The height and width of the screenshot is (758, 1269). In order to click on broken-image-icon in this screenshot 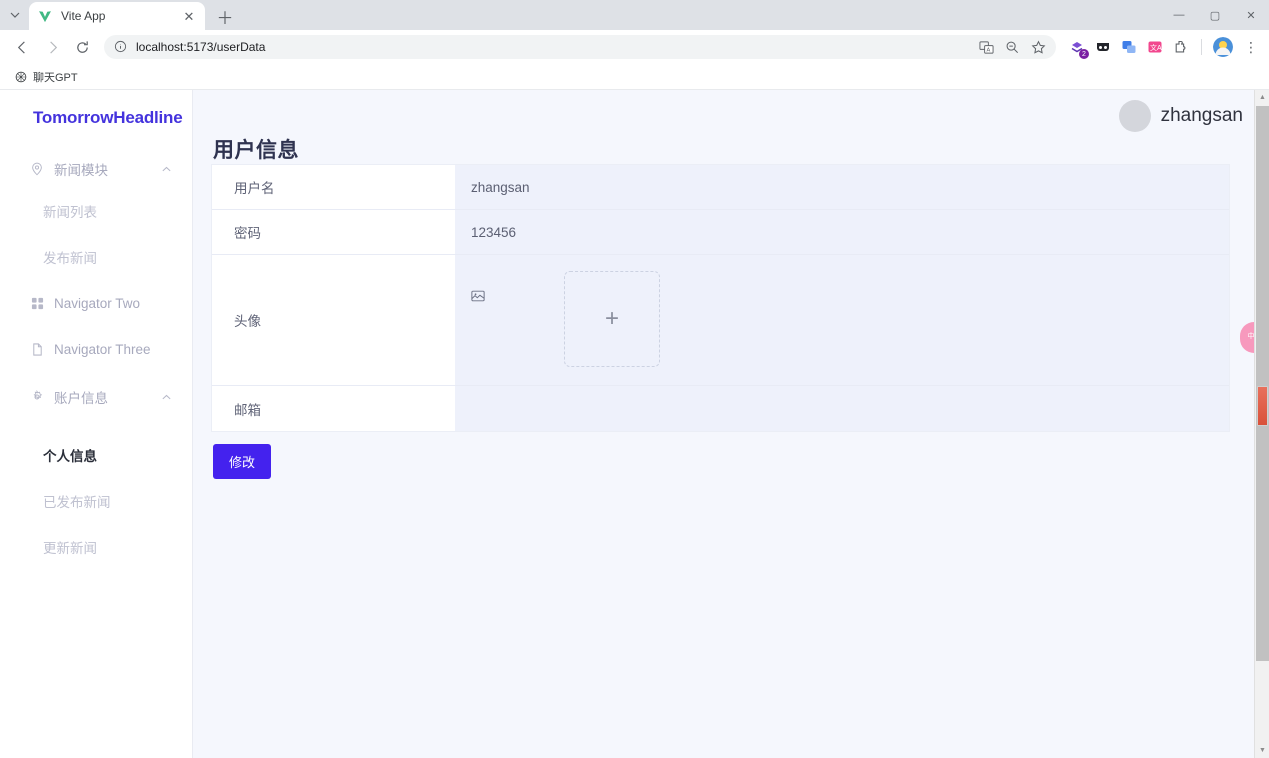, I will do `click(478, 296)`.